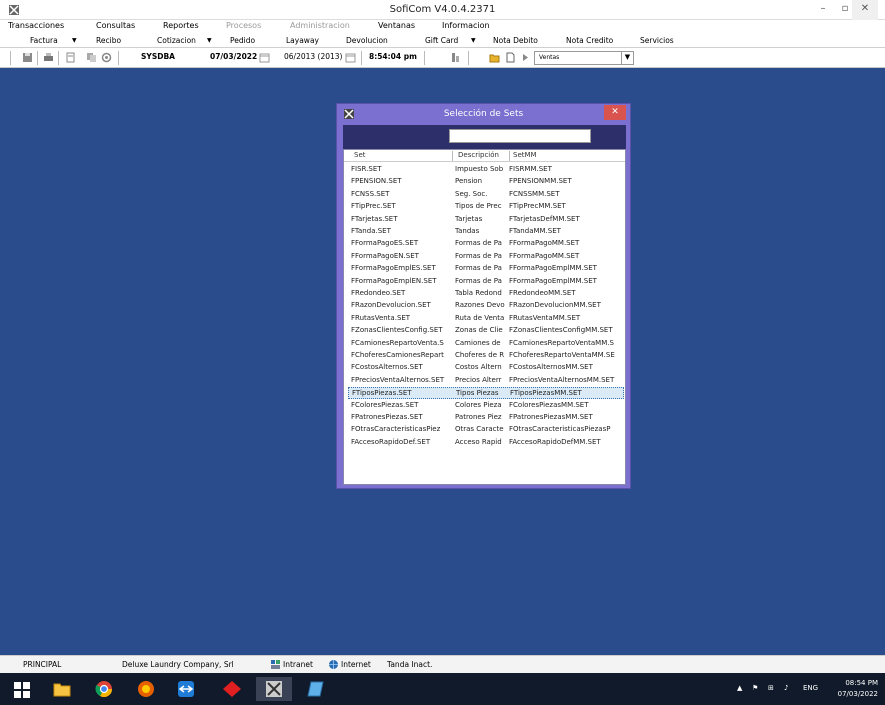  I want to click on windows-start-icon, so click(22, 690).